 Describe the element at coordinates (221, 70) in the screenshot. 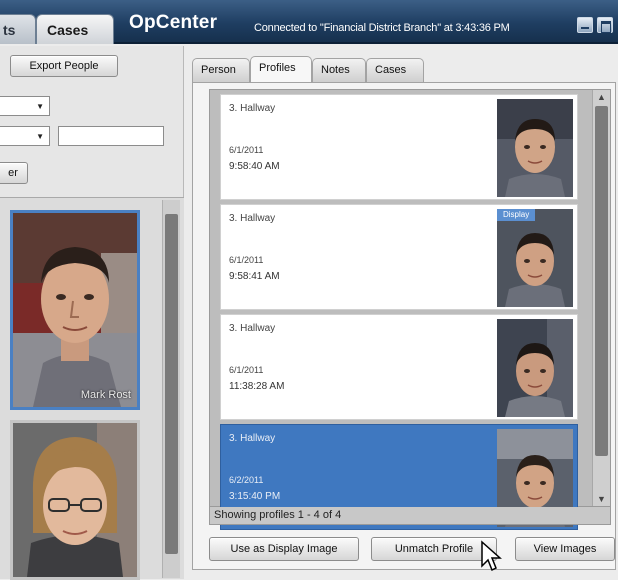

I see `tab-person: Person` at that location.